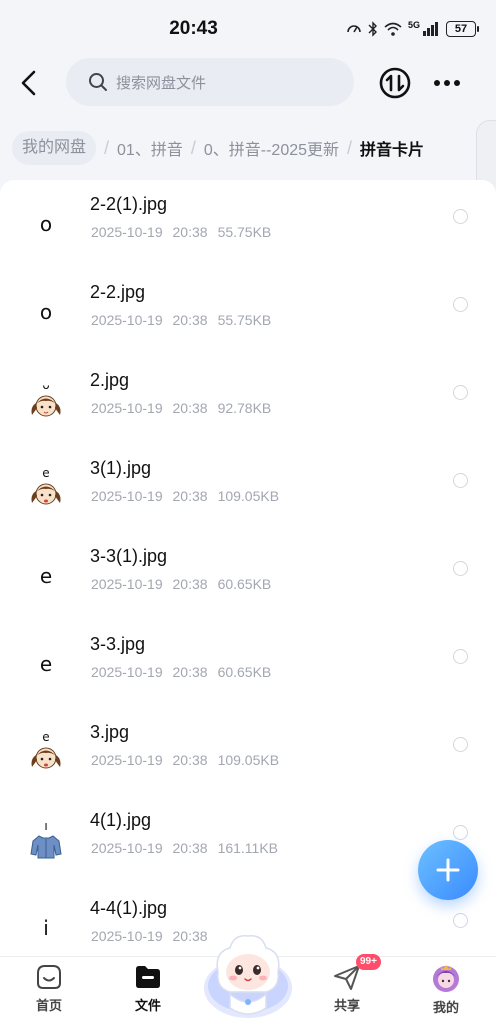 Image resolution: width=496 pixels, height=1024 pixels. What do you see at coordinates (121, 820) in the screenshot?
I see `file-name: 4(1).jpg` at bounding box center [121, 820].